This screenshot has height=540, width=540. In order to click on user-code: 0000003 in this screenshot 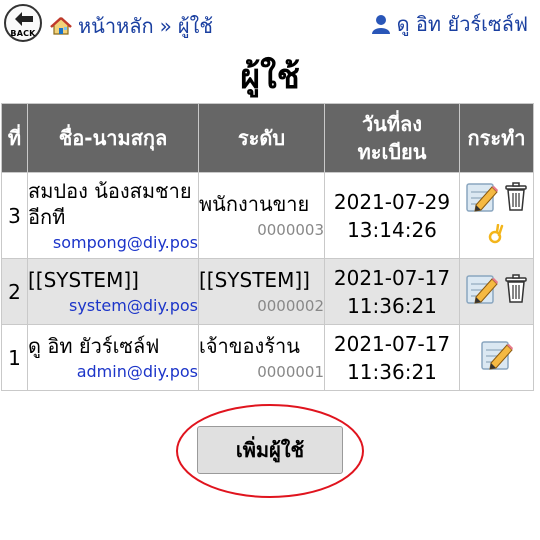, I will do `click(290, 229)`.